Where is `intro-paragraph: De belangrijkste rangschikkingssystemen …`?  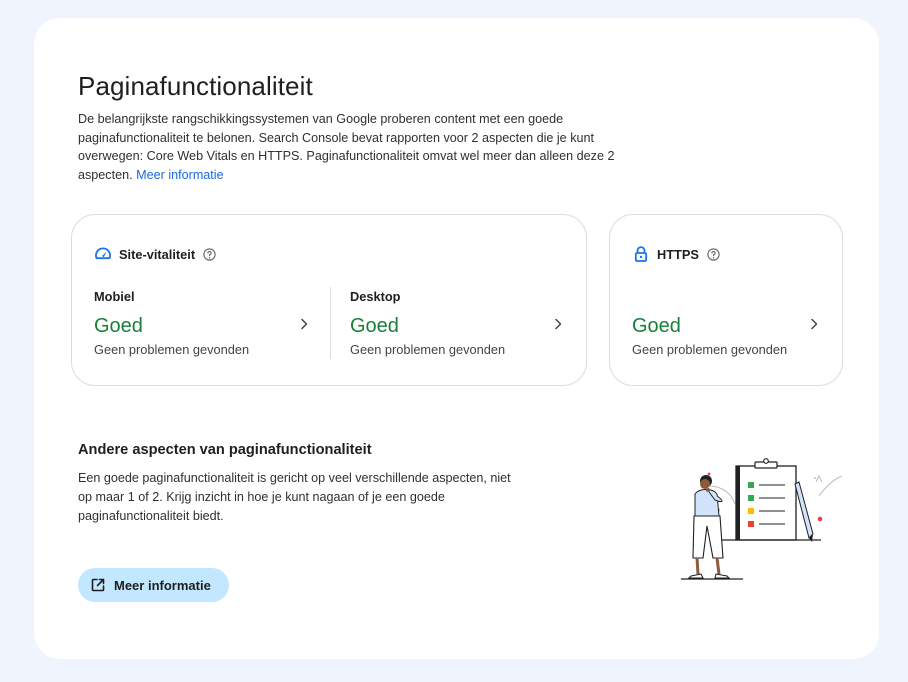
intro-paragraph: De belangrijkste rangschikkingssystemen … is located at coordinates (368, 147).